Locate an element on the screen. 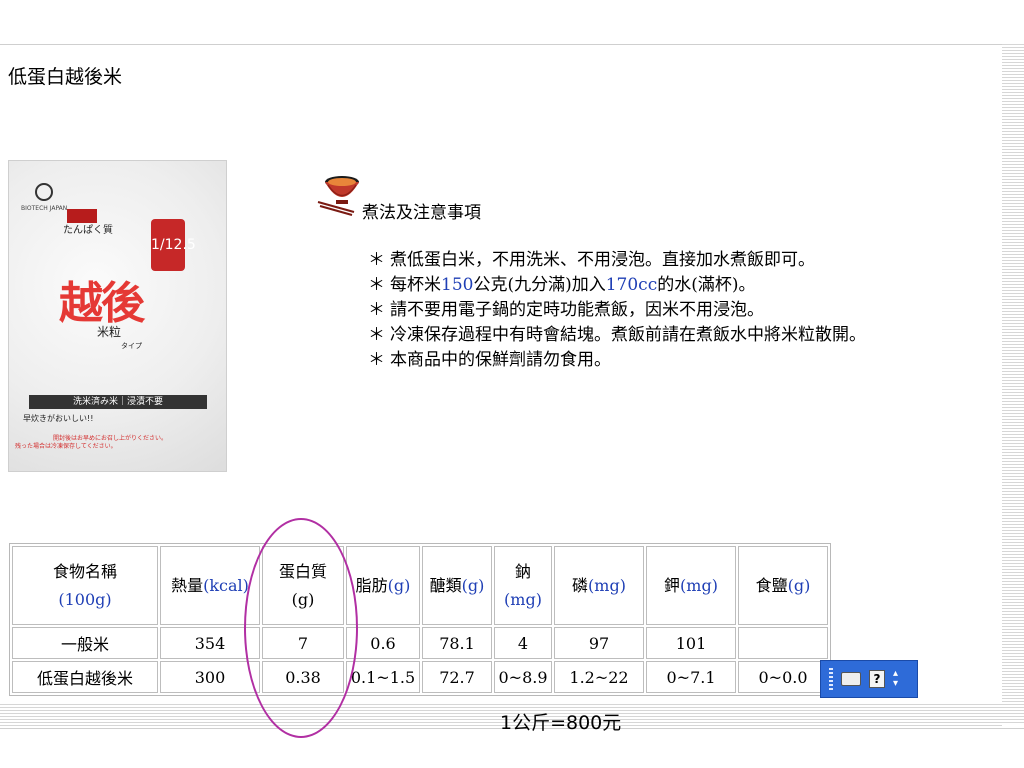 The width and height of the screenshot is (1024, 768). table-cell: 72.7 is located at coordinates (457, 677).